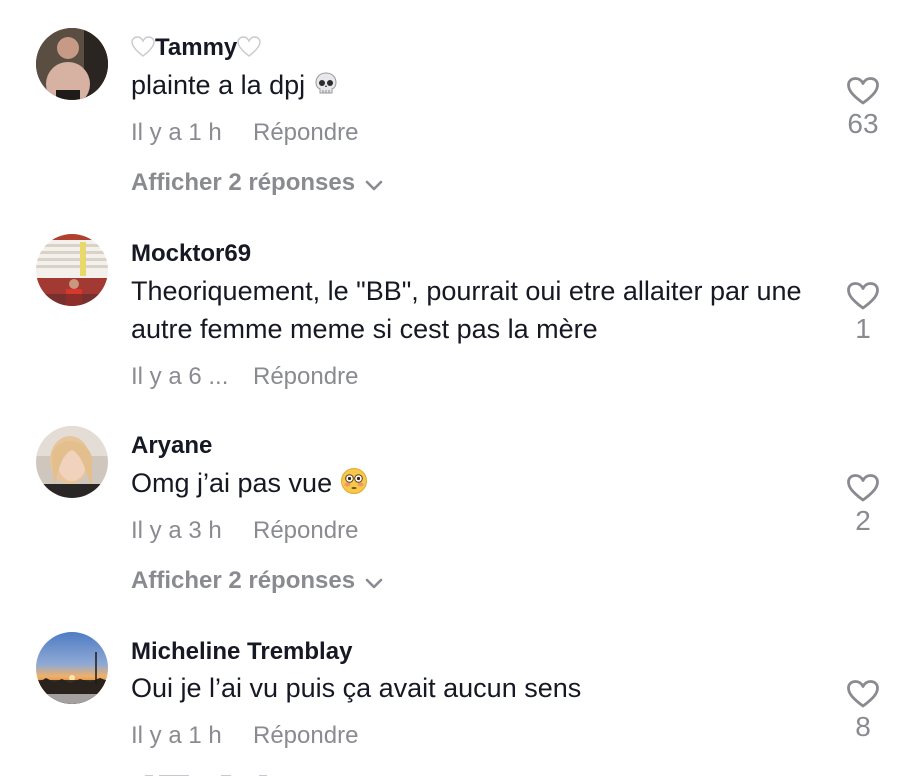 This screenshot has width=910, height=776. I want to click on comment-text: plainte a la dpj, so click(218, 85).